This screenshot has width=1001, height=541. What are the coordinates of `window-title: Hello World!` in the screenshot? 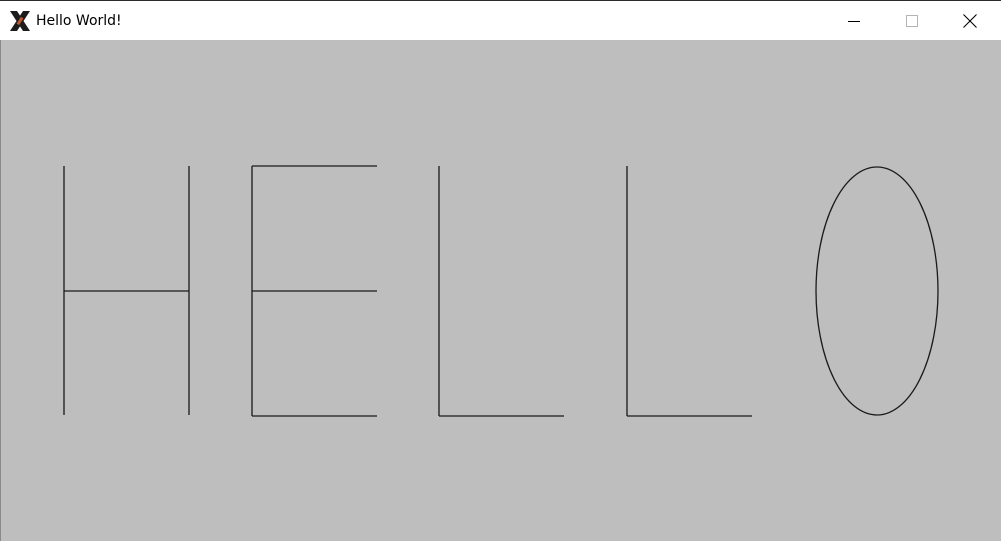 It's located at (79, 21).